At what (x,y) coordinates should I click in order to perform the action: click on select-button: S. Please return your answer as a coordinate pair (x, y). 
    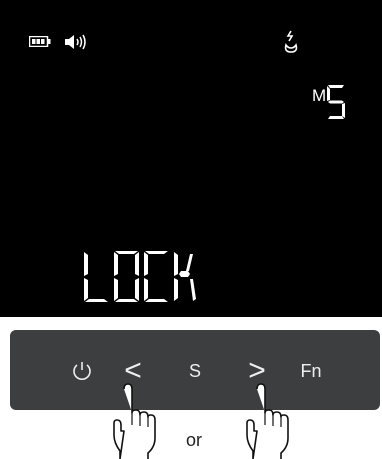
    Looking at the image, I should click on (195, 371).